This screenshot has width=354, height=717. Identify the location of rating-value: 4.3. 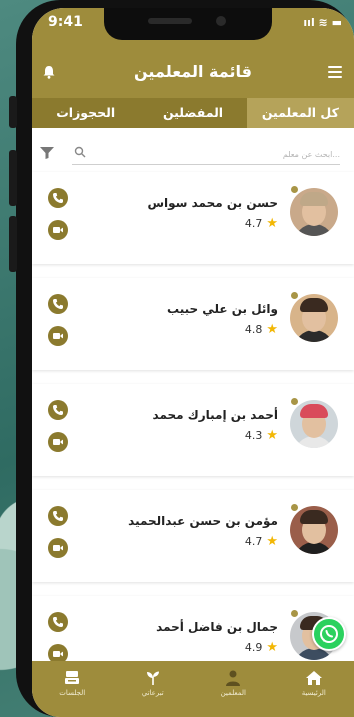
(253, 435).